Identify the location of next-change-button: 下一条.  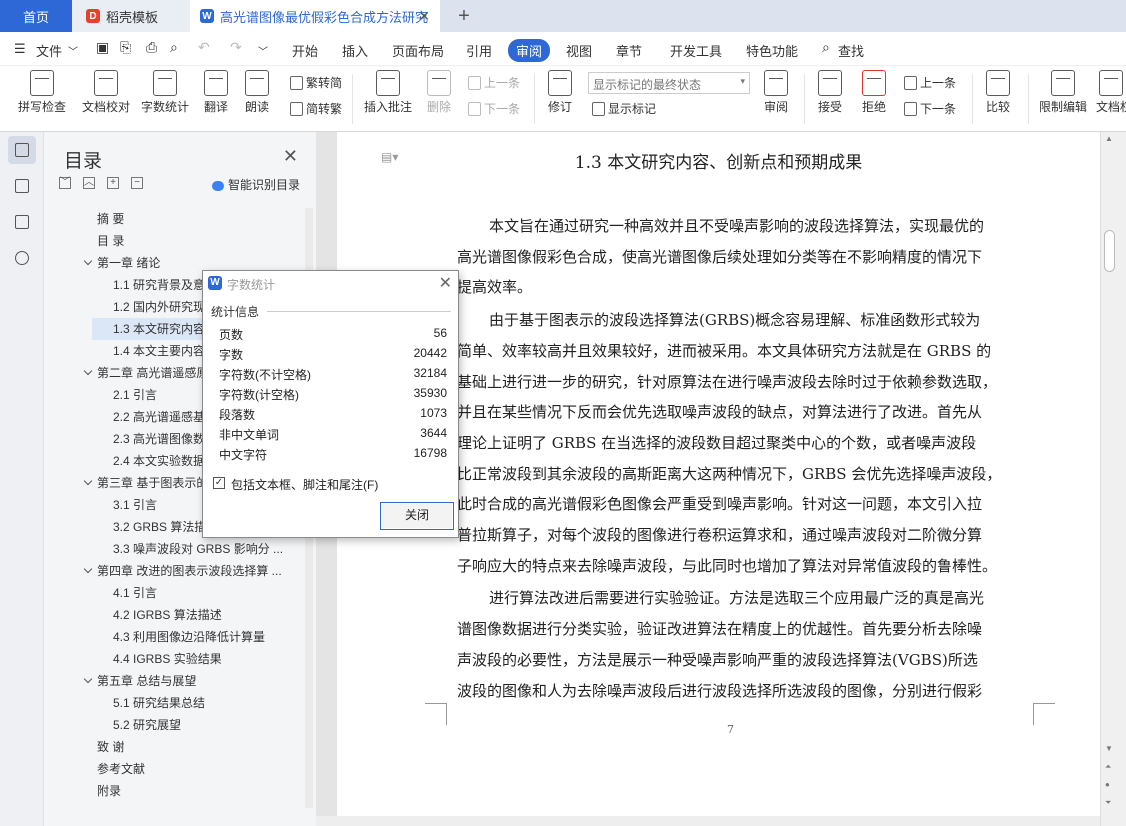
(930, 108).